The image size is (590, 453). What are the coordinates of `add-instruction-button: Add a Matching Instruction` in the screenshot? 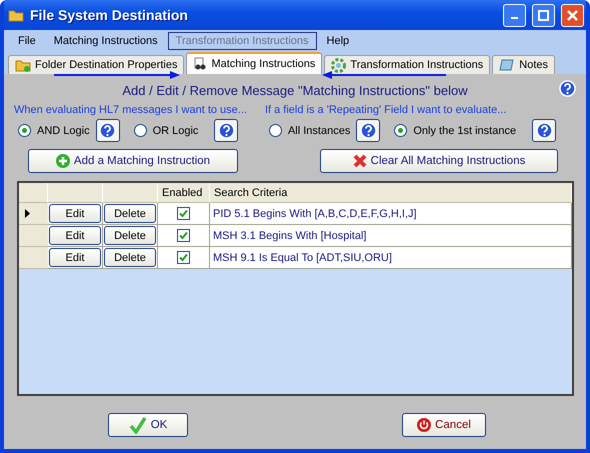 It's located at (133, 161).